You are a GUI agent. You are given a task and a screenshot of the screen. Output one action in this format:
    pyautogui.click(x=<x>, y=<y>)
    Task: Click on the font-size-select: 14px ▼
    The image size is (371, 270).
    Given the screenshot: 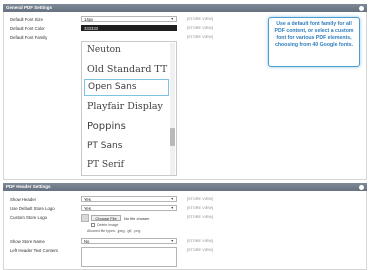 What is the action you would take?
    pyautogui.click(x=129, y=19)
    